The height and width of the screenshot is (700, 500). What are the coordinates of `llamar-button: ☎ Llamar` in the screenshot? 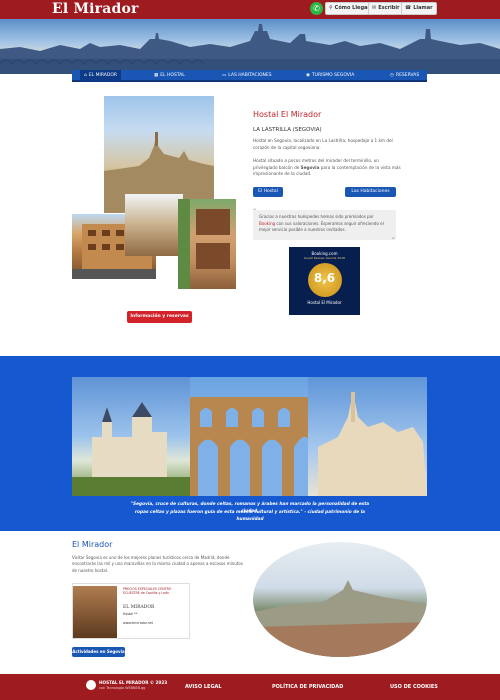 It's located at (419, 8).